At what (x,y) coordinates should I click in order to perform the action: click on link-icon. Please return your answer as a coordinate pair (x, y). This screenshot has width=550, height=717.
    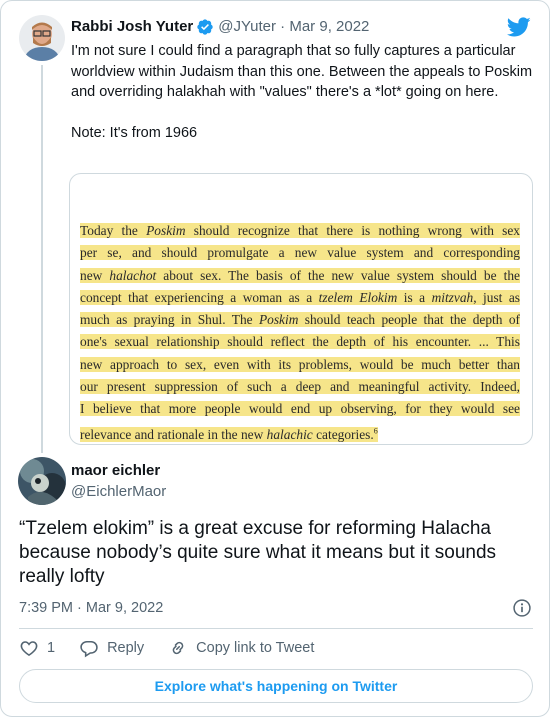
    Looking at the image, I should click on (178, 648).